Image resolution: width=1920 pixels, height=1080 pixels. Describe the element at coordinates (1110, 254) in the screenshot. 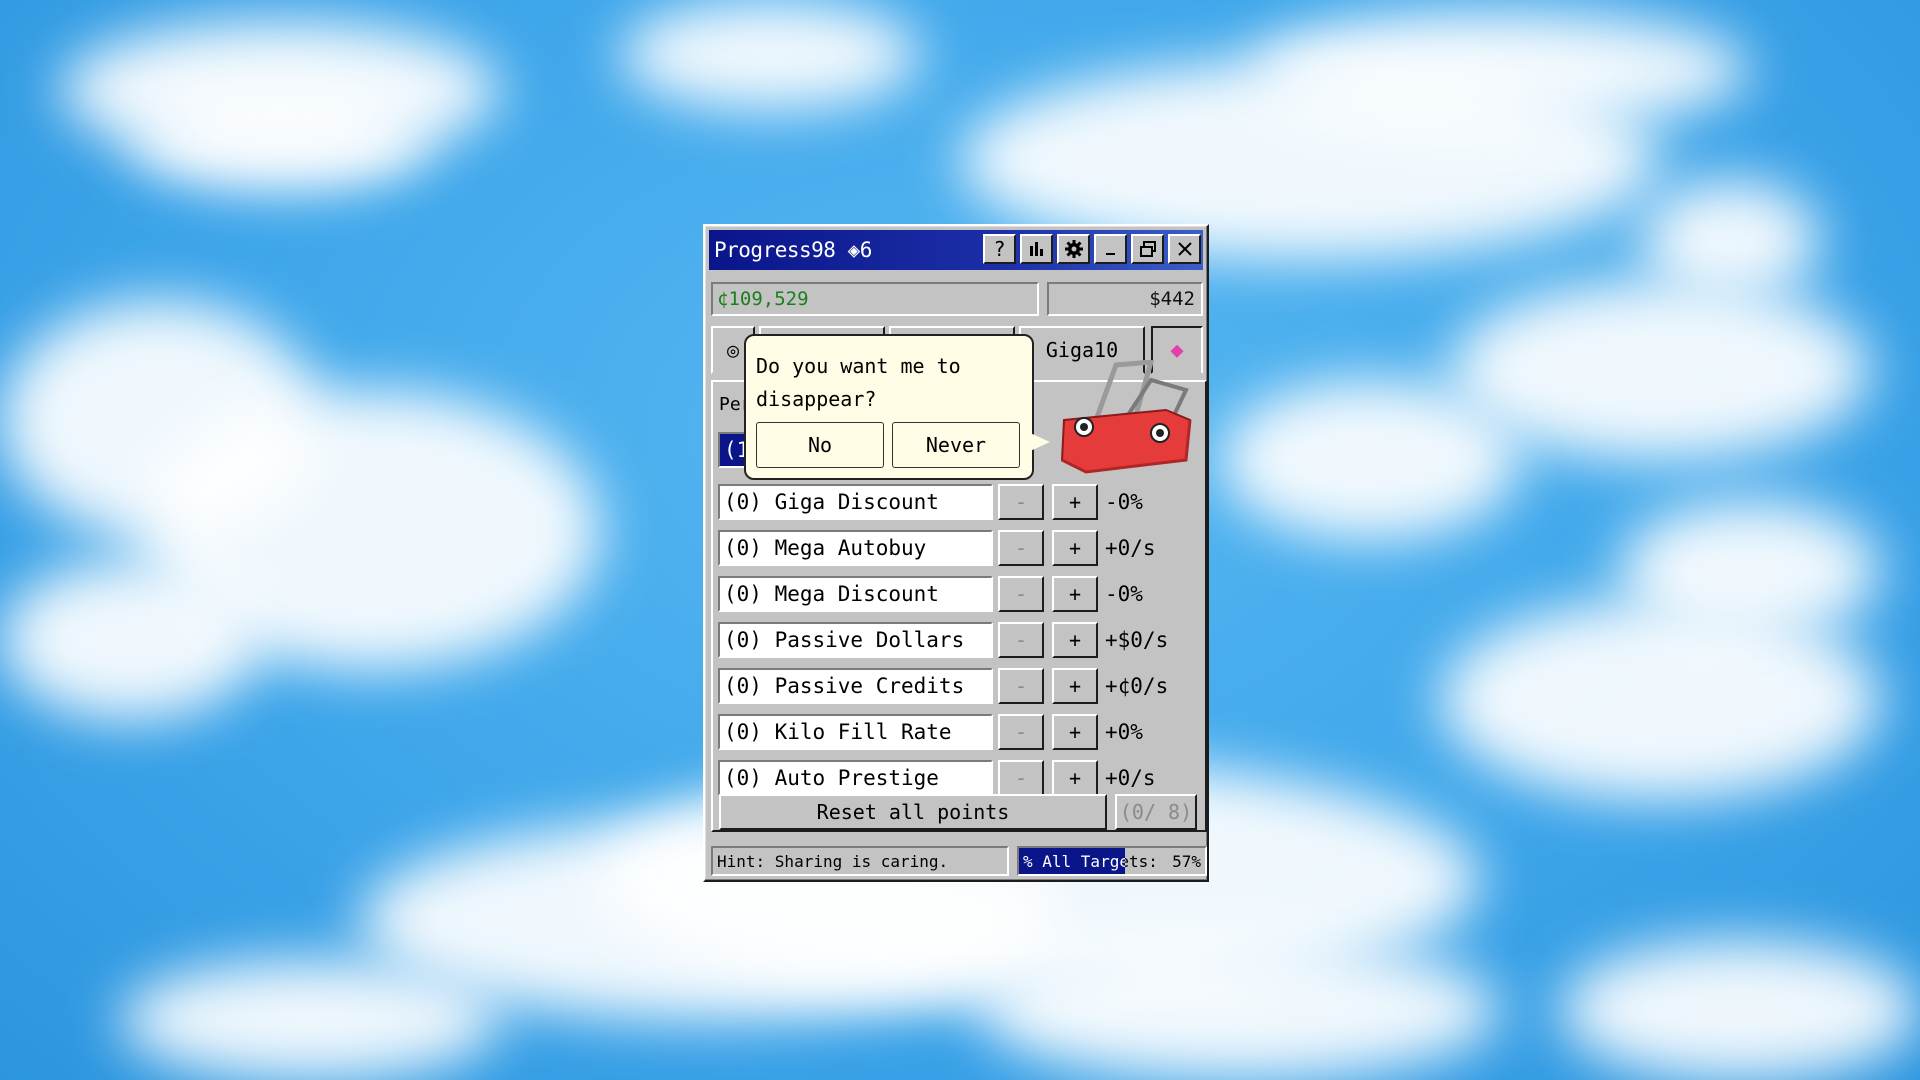

I see `minimize-icon` at that location.